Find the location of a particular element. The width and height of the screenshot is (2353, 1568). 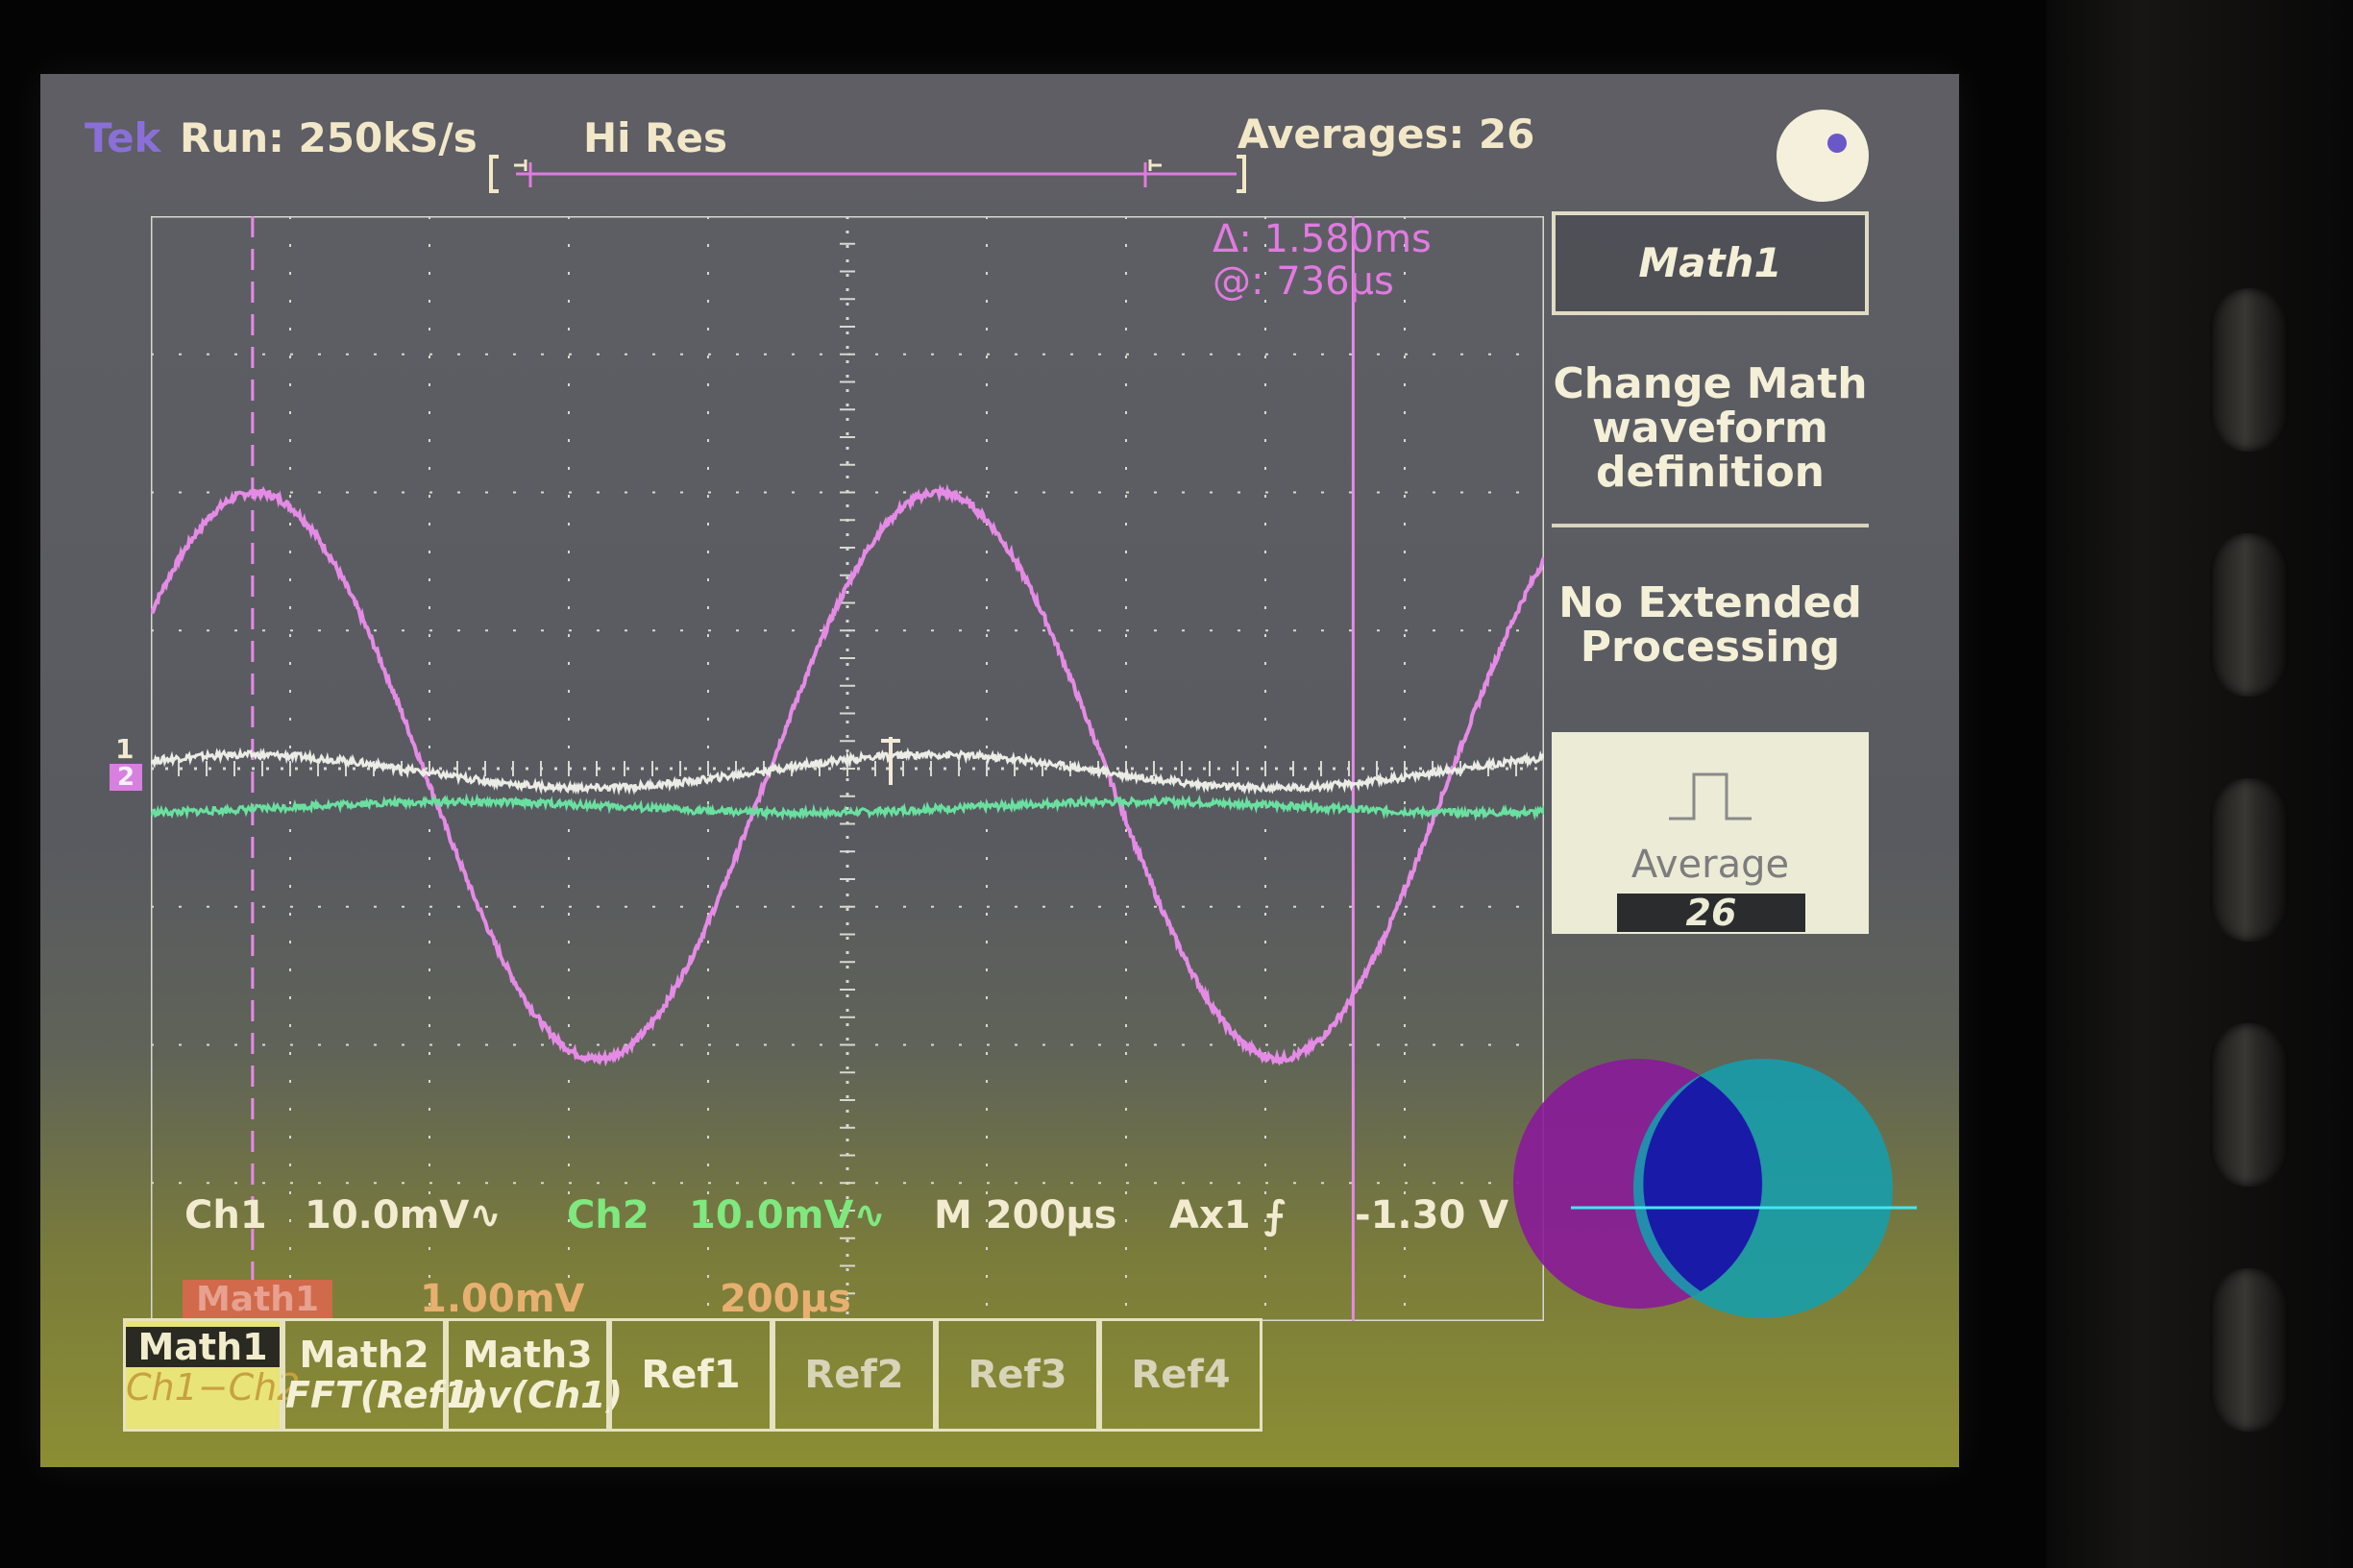

averages-count: Averages: 26 is located at coordinates (1386, 134).